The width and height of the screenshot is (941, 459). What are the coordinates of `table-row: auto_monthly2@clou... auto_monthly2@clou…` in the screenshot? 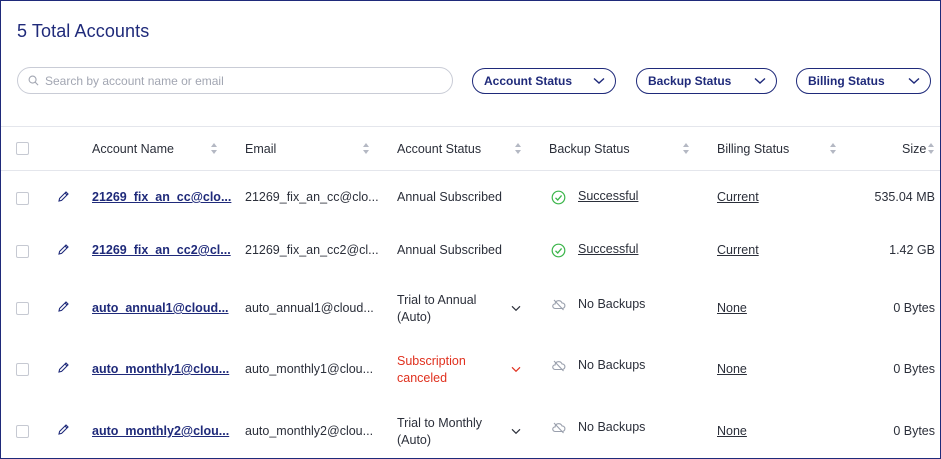 It's located at (470, 429).